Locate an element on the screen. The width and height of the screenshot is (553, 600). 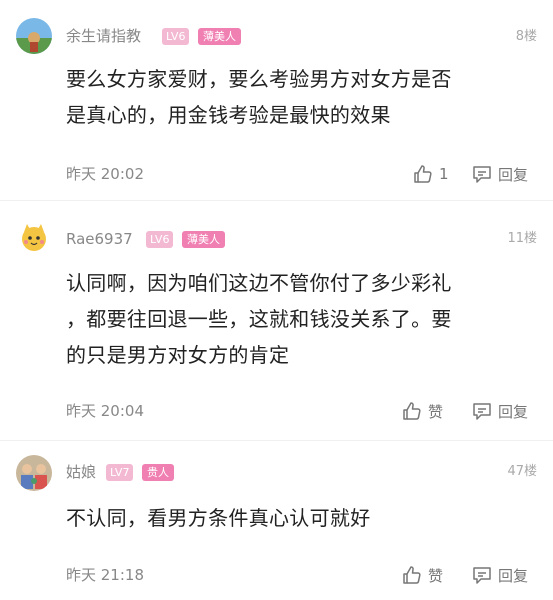
comment-text-line: 不认同，看男方条件真心认可就好 is located at coordinates (218, 518).